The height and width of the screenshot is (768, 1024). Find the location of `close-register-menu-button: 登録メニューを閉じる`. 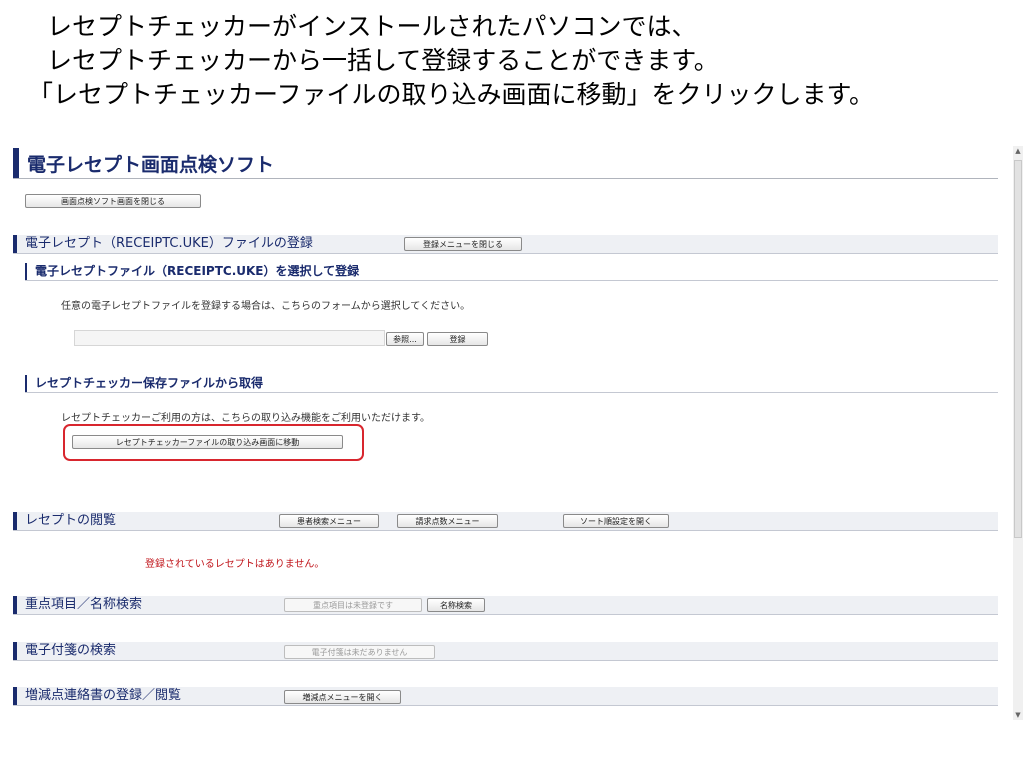

close-register-menu-button: 登録メニューを閉じる is located at coordinates (463, 244).